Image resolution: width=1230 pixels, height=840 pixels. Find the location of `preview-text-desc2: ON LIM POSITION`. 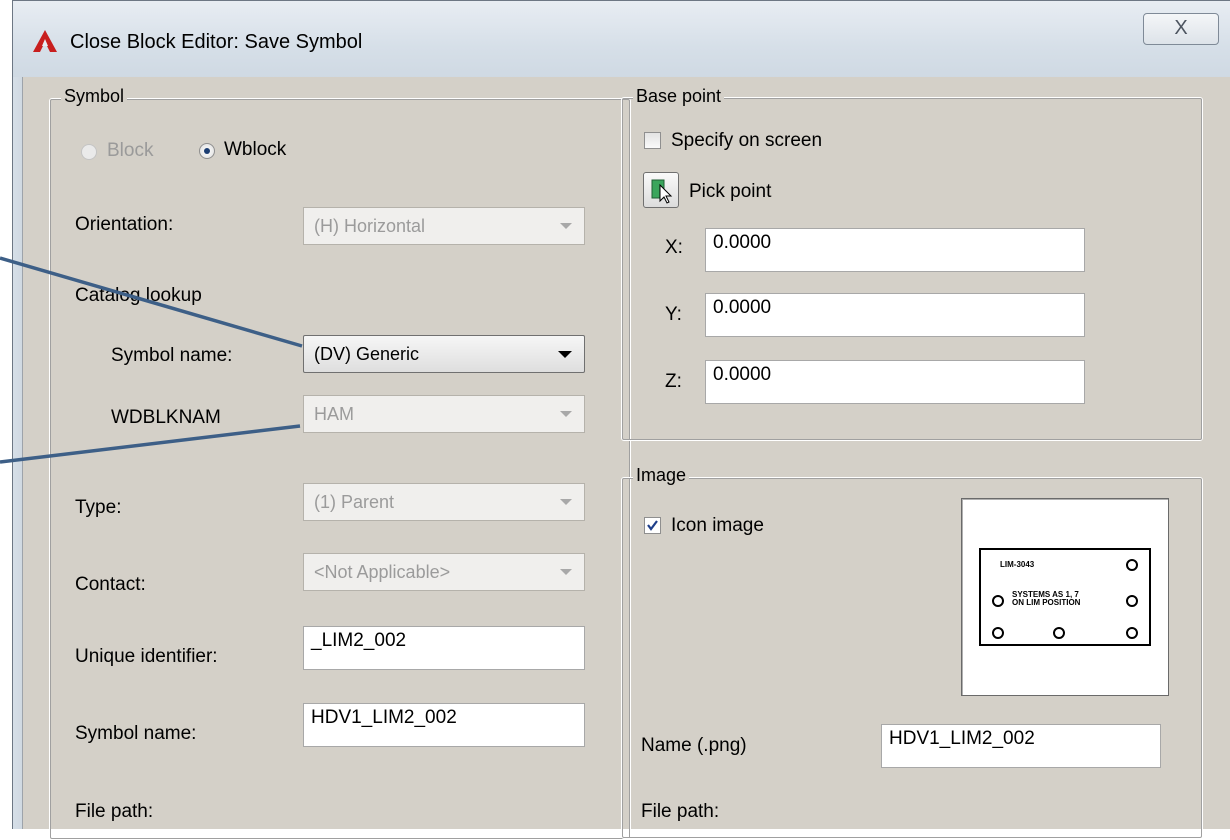

preview-text-desc2: ON LIM POSITION is located at coordinates (1046, 602).